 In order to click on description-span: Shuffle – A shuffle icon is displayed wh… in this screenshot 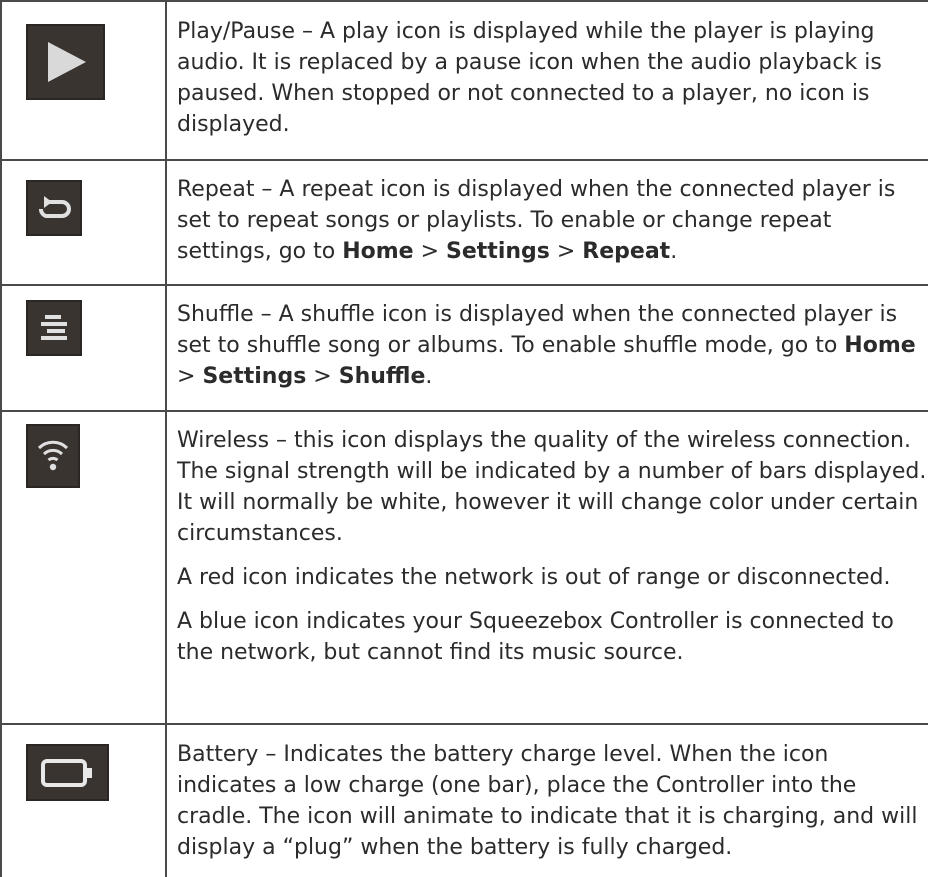, I will do `click(537, 330)`.